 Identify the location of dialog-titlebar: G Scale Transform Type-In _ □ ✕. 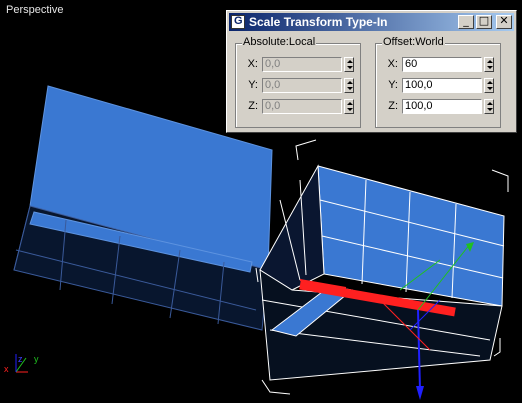
(371, 22).